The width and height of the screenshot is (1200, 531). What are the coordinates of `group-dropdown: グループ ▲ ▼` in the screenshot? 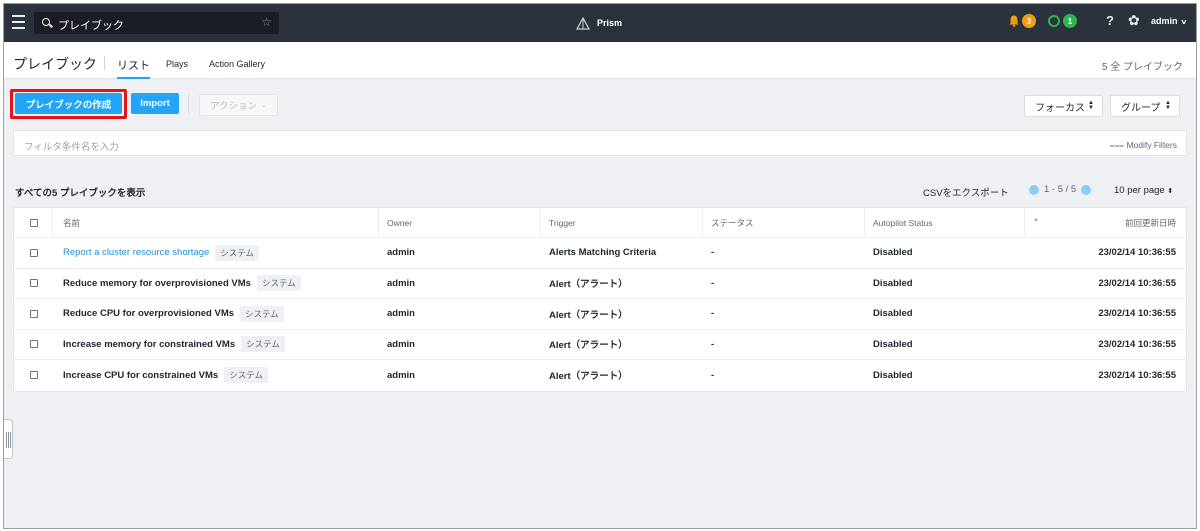 It's located at (1145, 106).